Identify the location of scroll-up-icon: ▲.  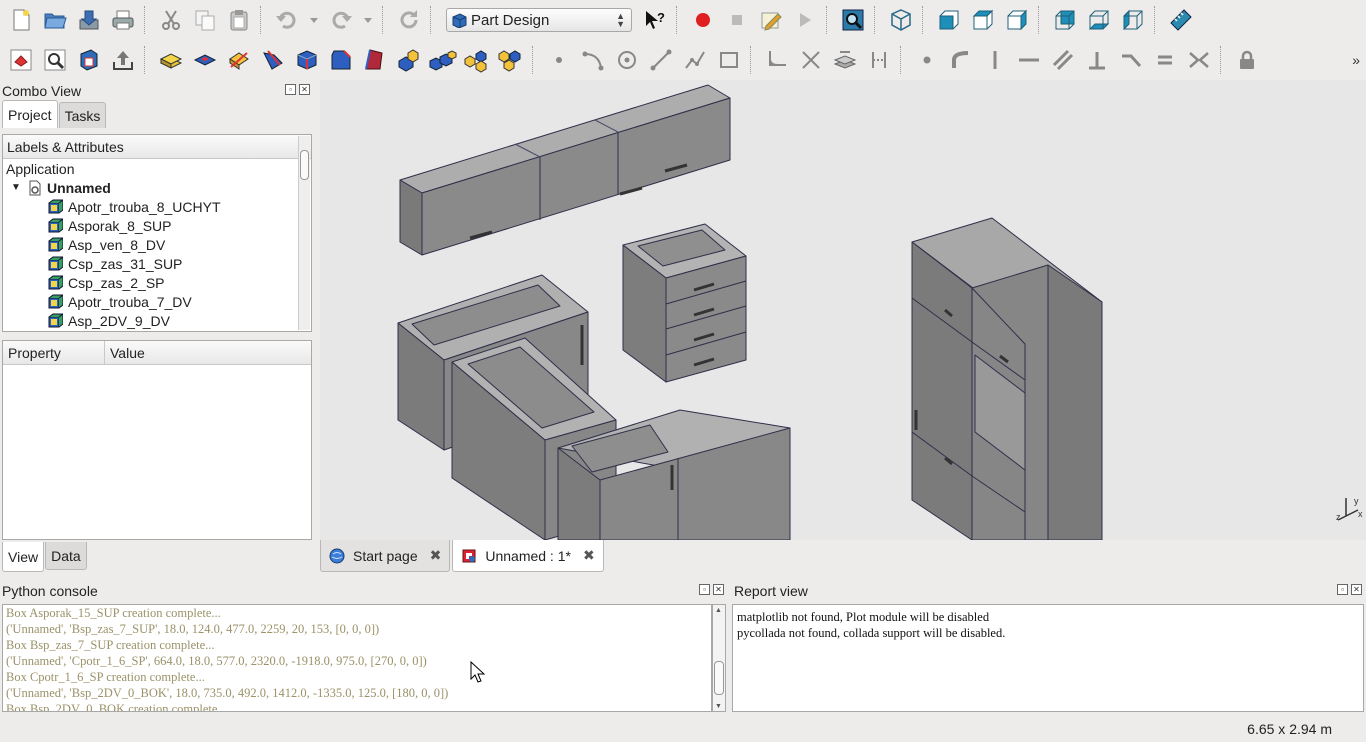
(718, 610).